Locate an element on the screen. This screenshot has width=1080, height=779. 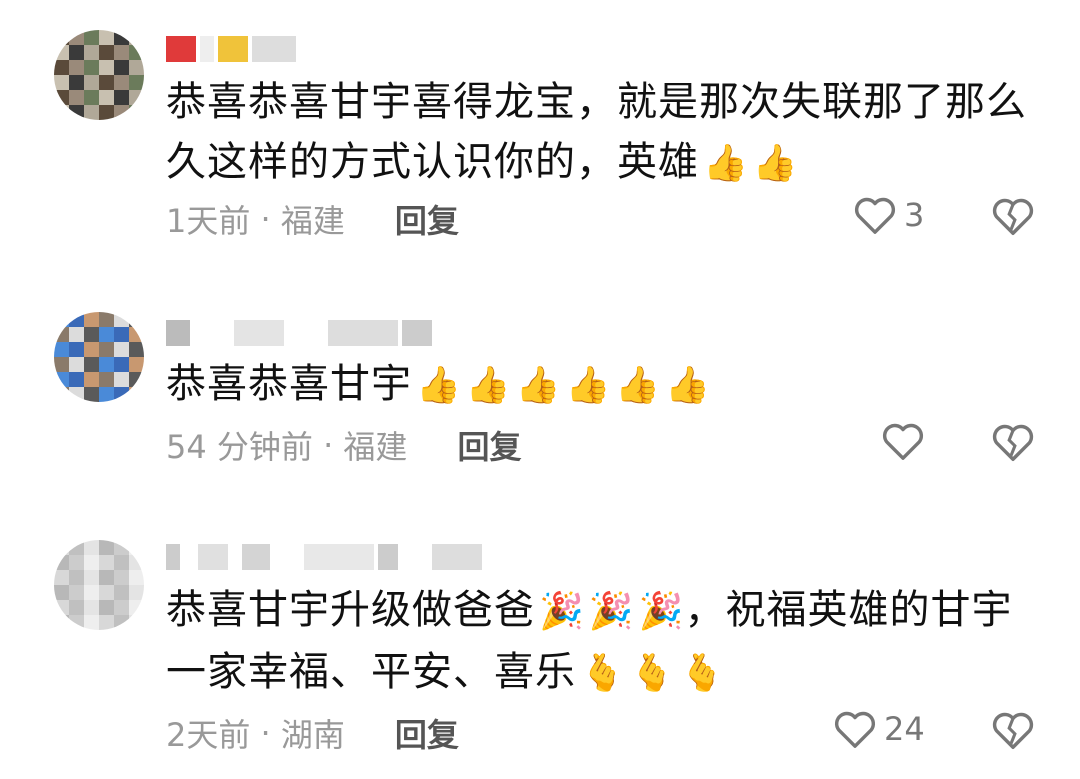
comment-meta: 1天前 · 福建 回复 is located at coordinates (312, 219).